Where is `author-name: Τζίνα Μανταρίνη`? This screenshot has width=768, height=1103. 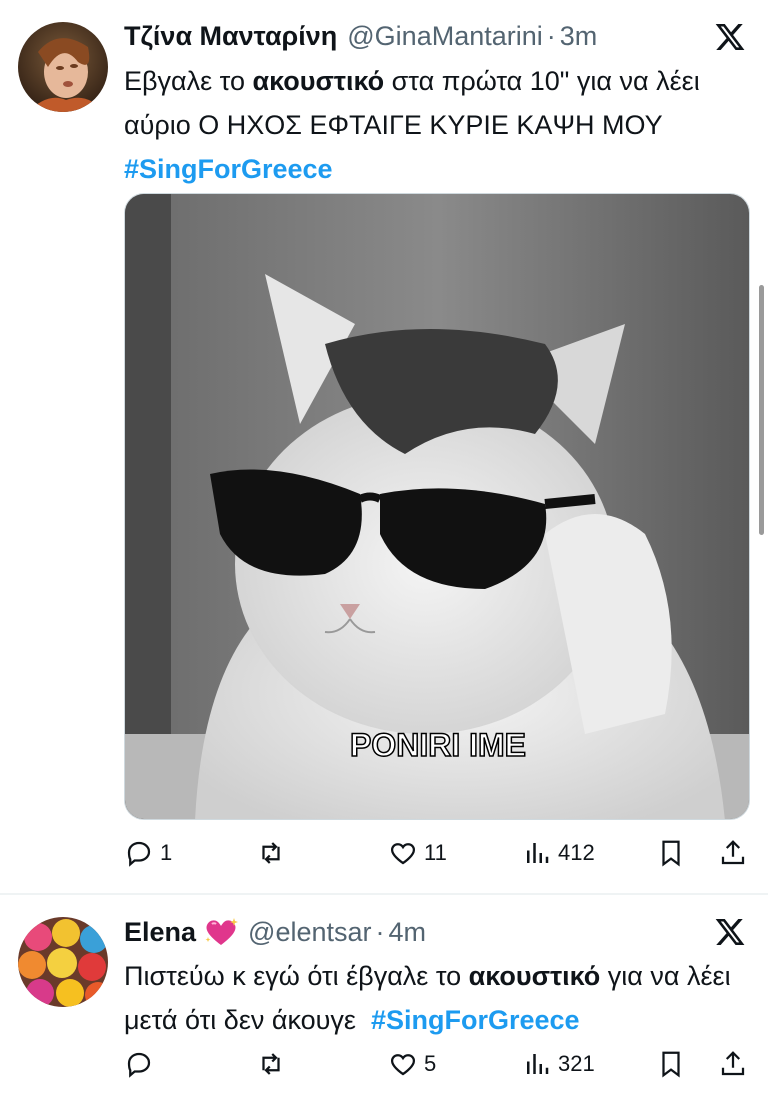
author-name: Τζίνα Μανταρίνη is located at coordinates (230, 36).